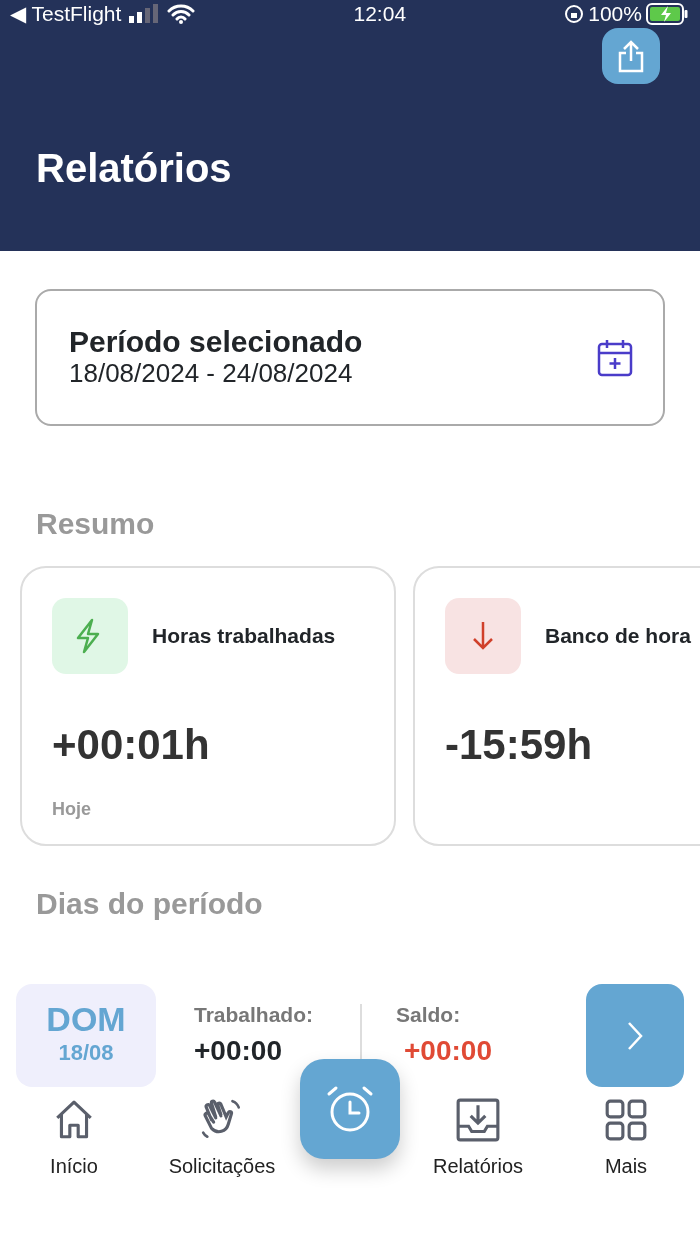  Describe the element at coordinates (238, 1051) in the screenshot. I see `worked-value: +00:00` at that location.